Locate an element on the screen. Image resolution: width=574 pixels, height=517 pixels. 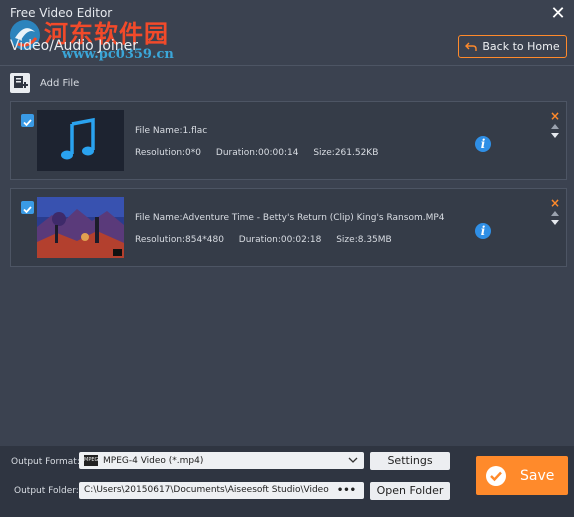
back-button-label: Back to Home is located at coordinates (521, 46).